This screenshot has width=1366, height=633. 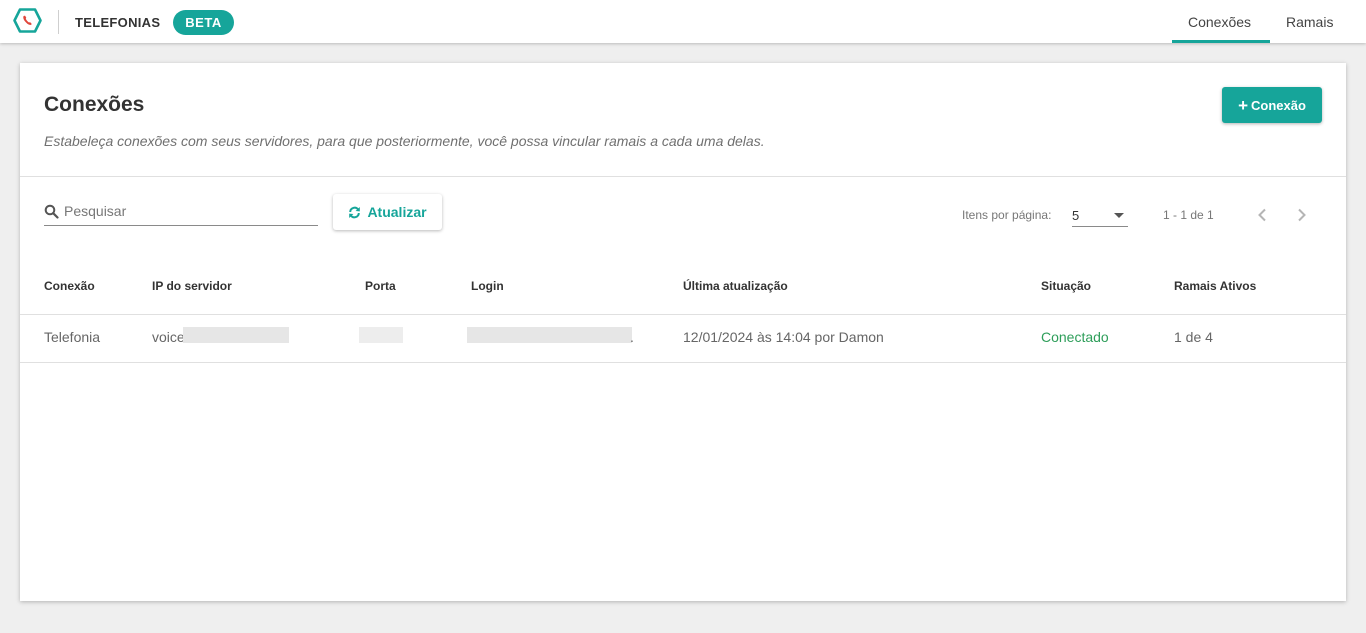 What do you see at coordinates (683, 21) in the screenshot?
I see `top-bar: TELEFONIAS BETA Conexões Ramais` at bounding box center [683, 21].